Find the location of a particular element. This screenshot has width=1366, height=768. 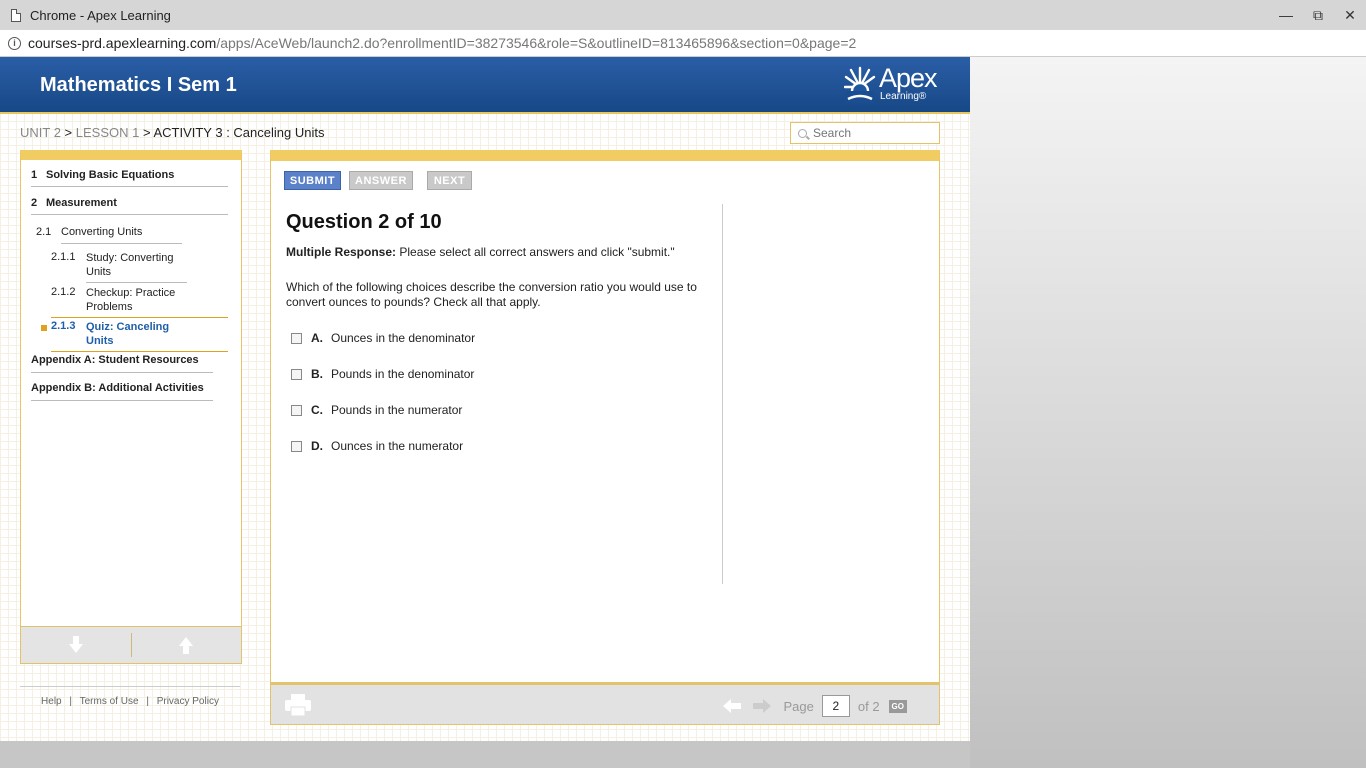

terms-link: Terms of Use is located at coordinates (109, 701).